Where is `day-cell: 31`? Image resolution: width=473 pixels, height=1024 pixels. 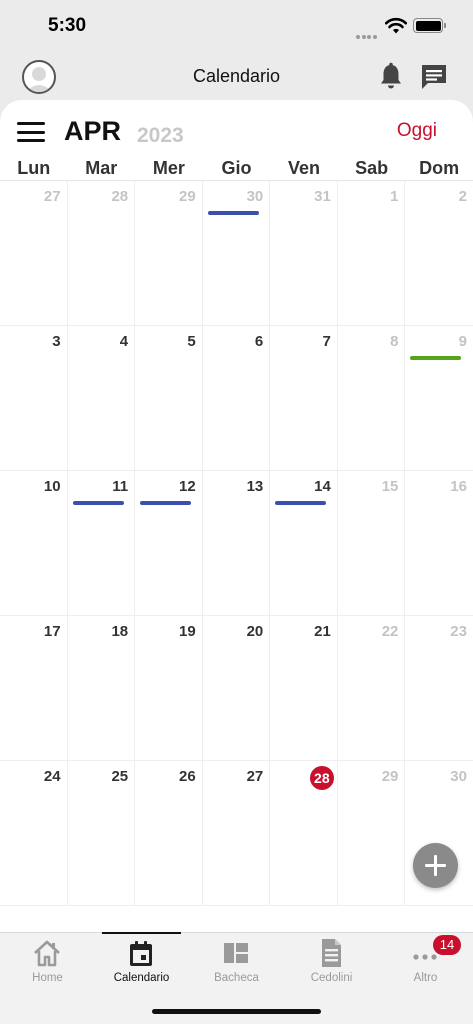 day-cell: 31 is located at coordinates (304, 253).